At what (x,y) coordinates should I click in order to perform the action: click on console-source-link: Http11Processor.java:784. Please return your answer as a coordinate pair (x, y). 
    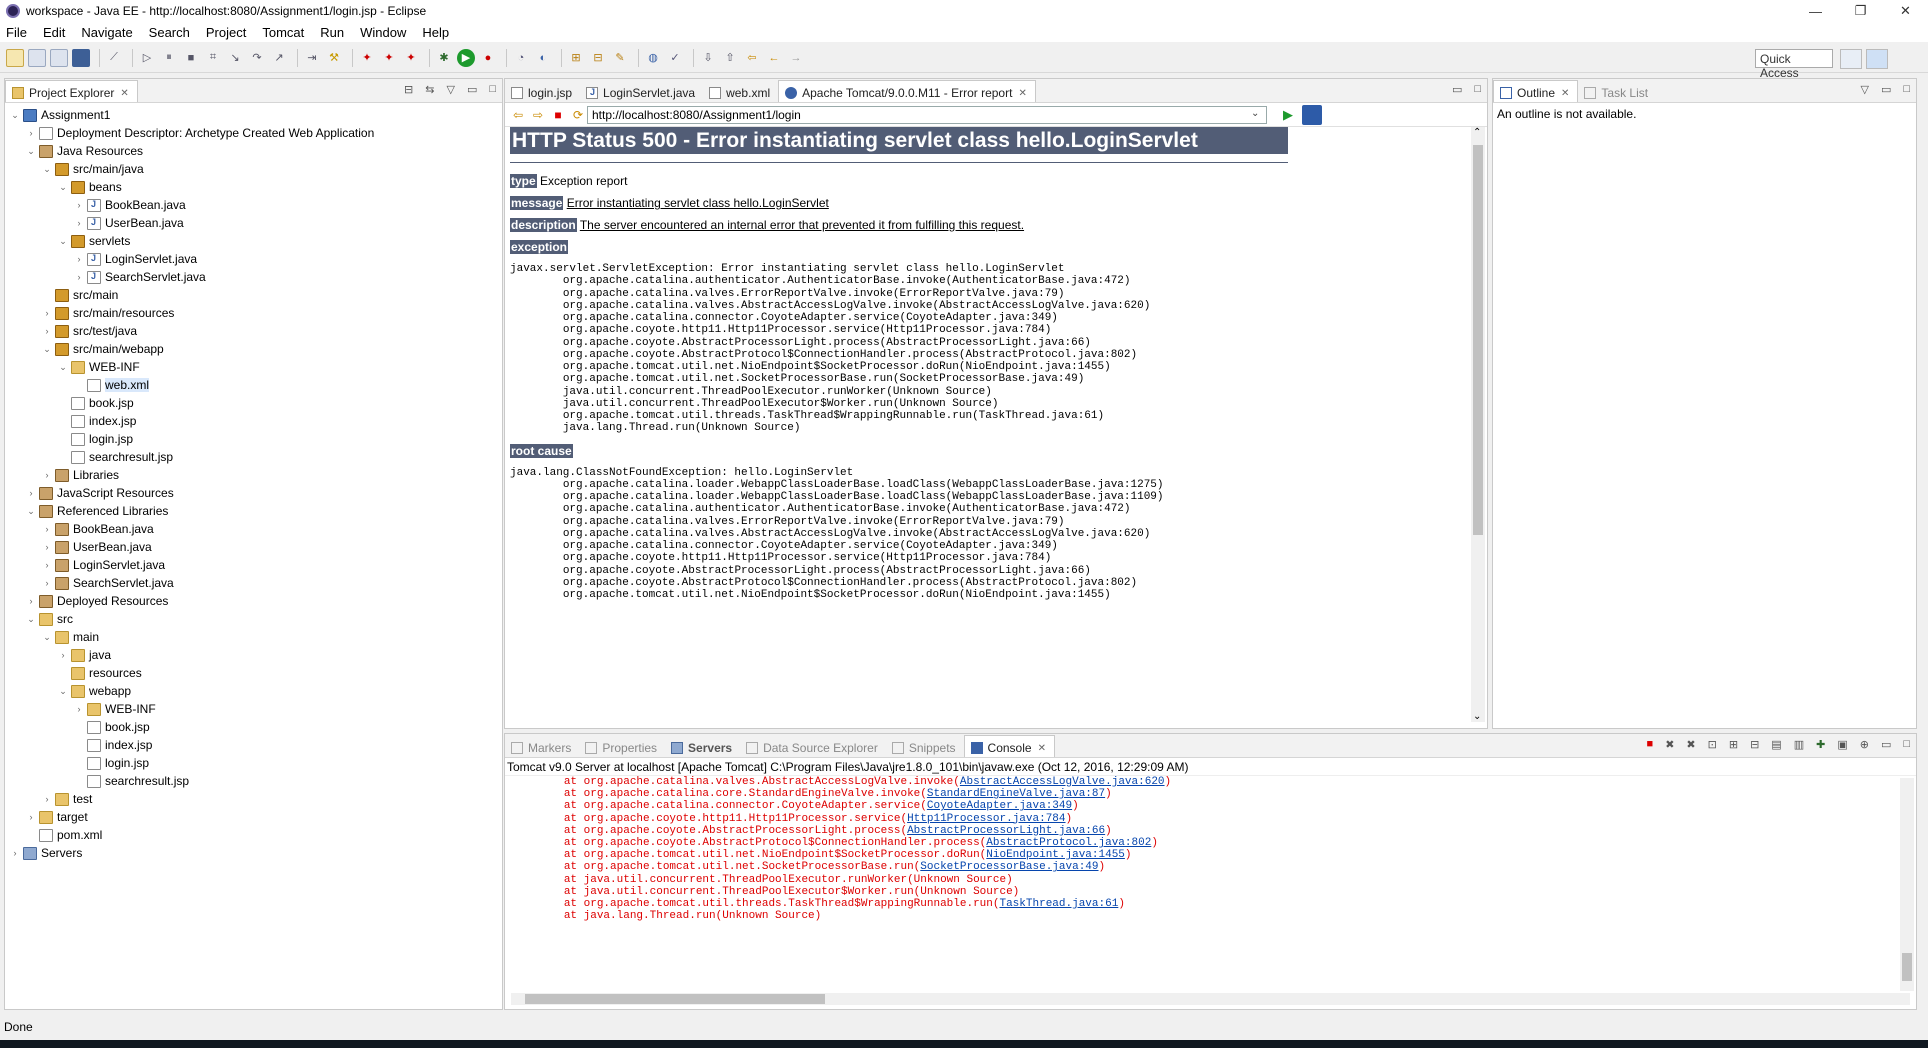
    Looking at the image, I should click on (986, 819).